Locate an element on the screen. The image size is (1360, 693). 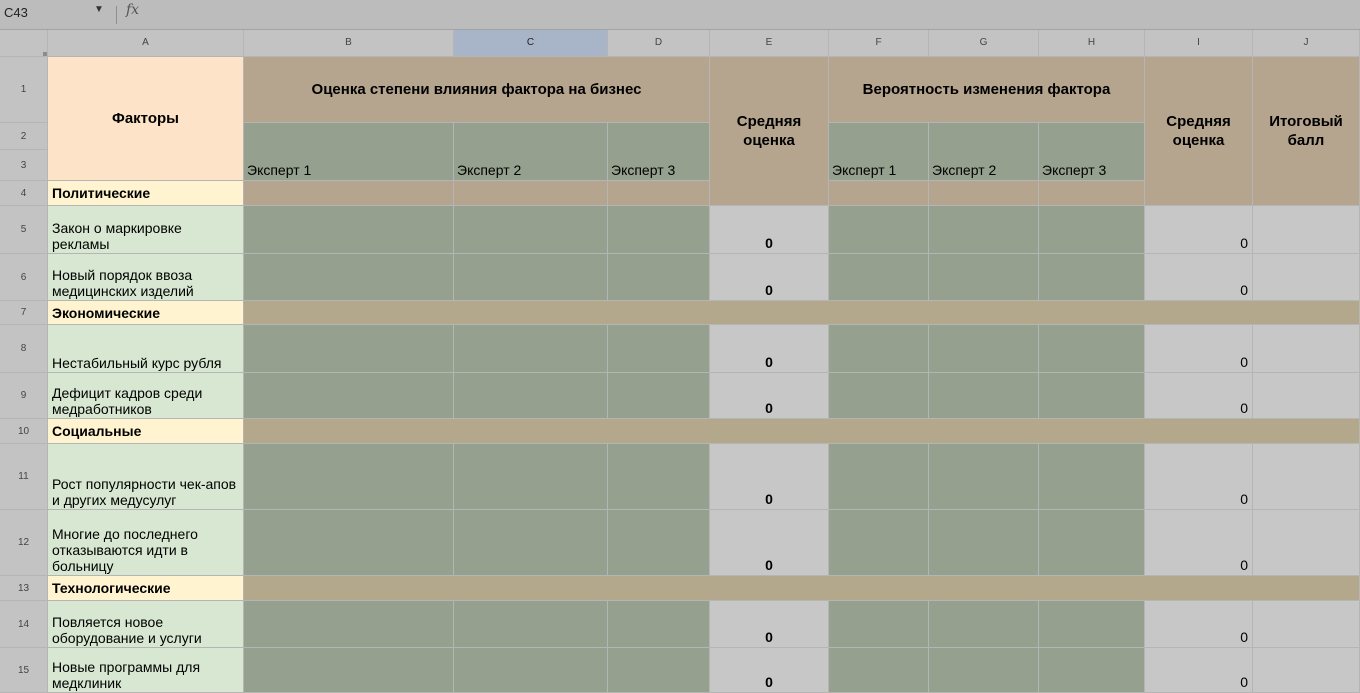
category-social: Социальные is located at coordinates (146, 431).